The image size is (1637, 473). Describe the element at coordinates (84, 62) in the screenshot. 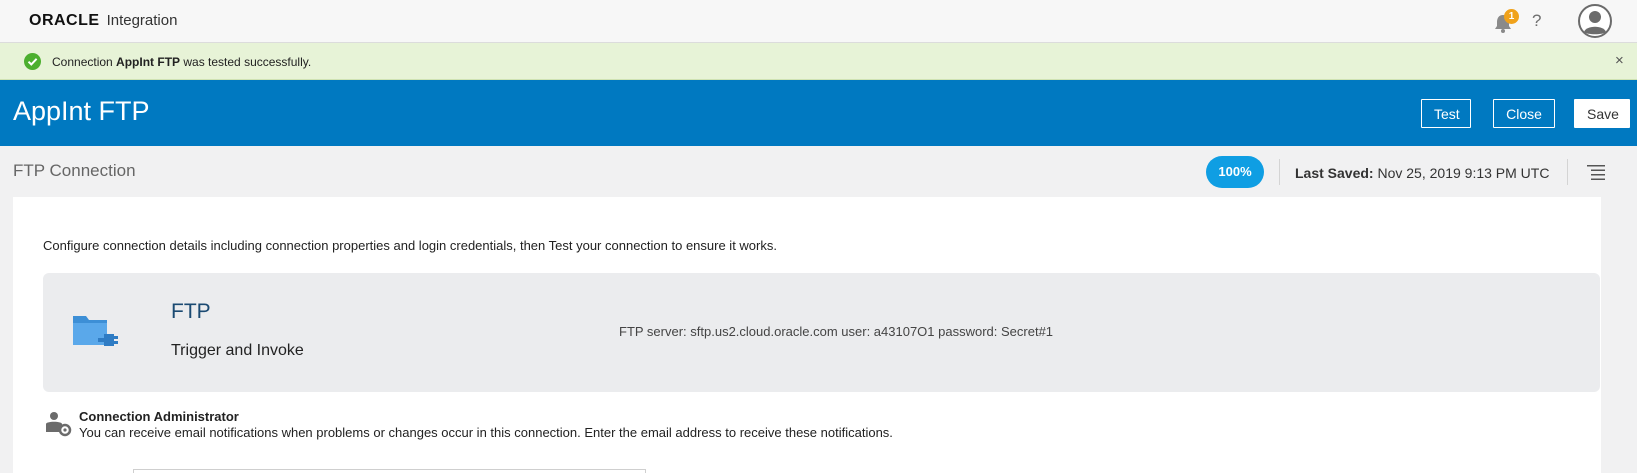

I see `banner-prefix: Connection` at that location.